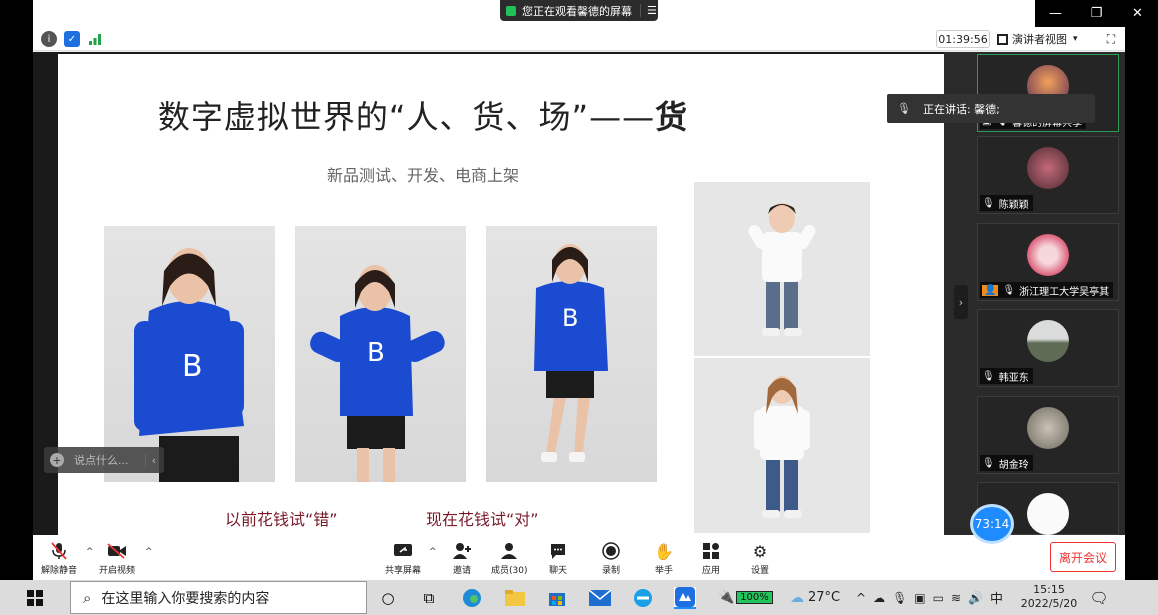 This screenshot has height=615, width=1158. What do you see at coordinates (824, 597) in the screenshot?
I see `temperature: 27°C` at bounding box center [824, 597].